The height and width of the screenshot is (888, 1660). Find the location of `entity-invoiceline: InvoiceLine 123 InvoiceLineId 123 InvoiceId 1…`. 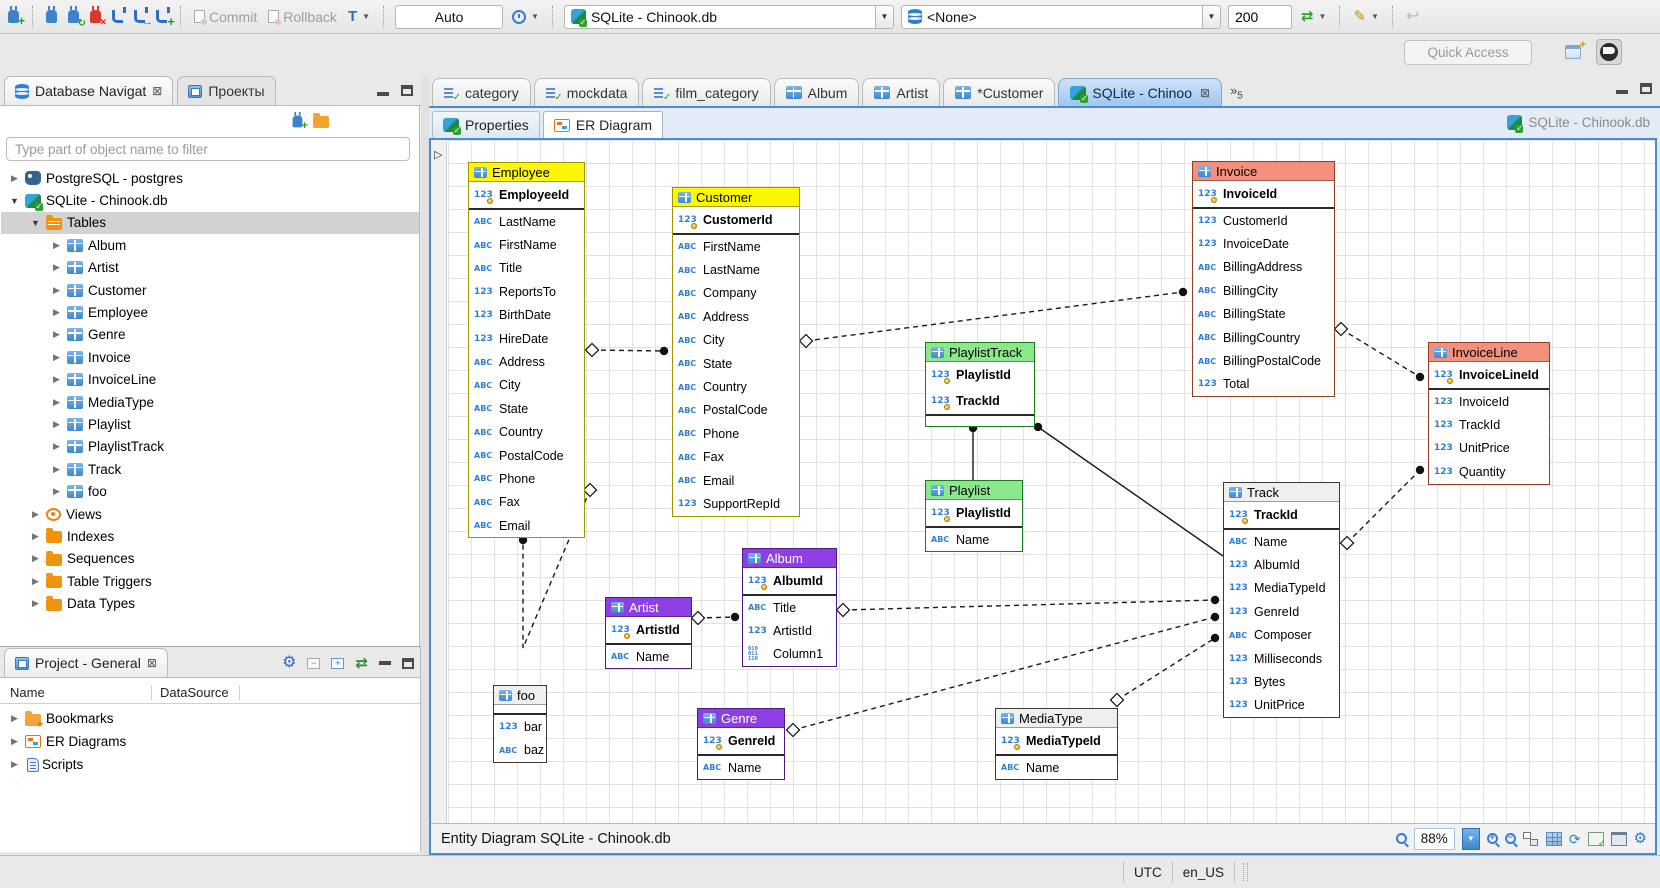

entity-invoiceline: InvoiceLine 123 InvoiceLineId 123 InvoiceId 1… is located at coordinates (1489, 413).